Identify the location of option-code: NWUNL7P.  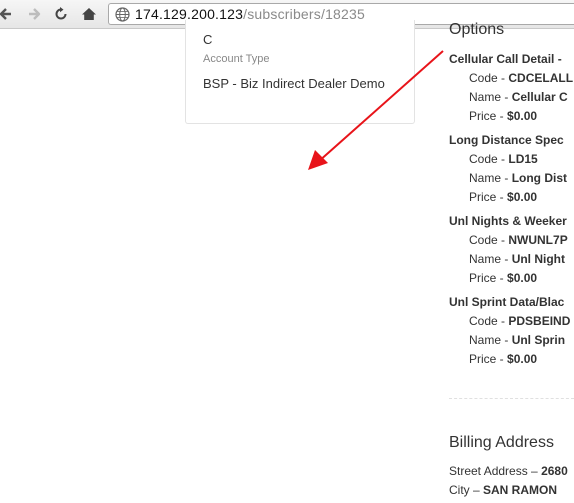
(538, 240).